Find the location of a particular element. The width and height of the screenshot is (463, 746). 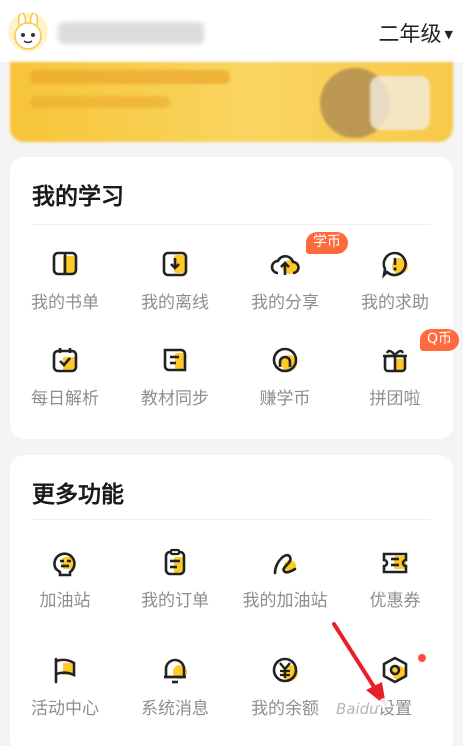

coin-badge: 学币 is located at coordinates (327, 243).